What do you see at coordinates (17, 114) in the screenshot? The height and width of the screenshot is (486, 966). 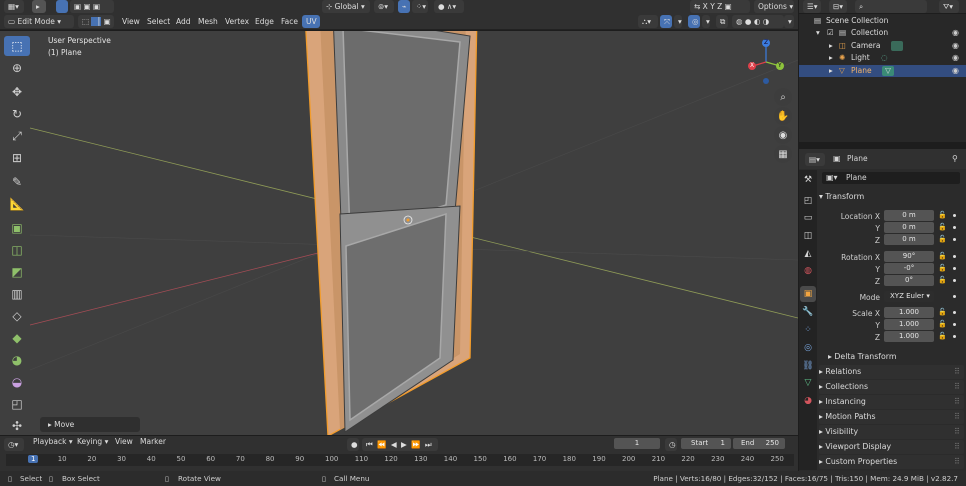 I see `rotate-icon: ↻` at bounding box center [17, 114].